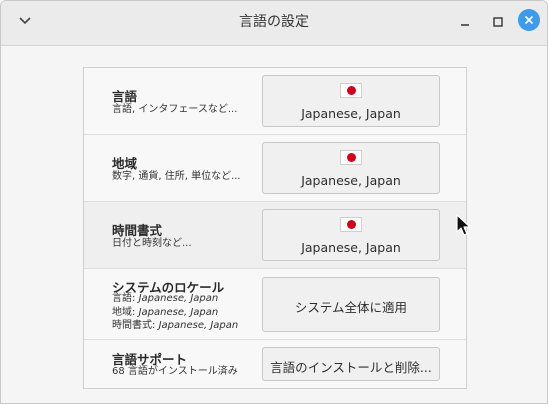 The image size is (549, 405). What do you see at coordinates (351, 101) in the screenshot?
I see `language-button: Japanese, Japan` at bounding box center [351, 101].